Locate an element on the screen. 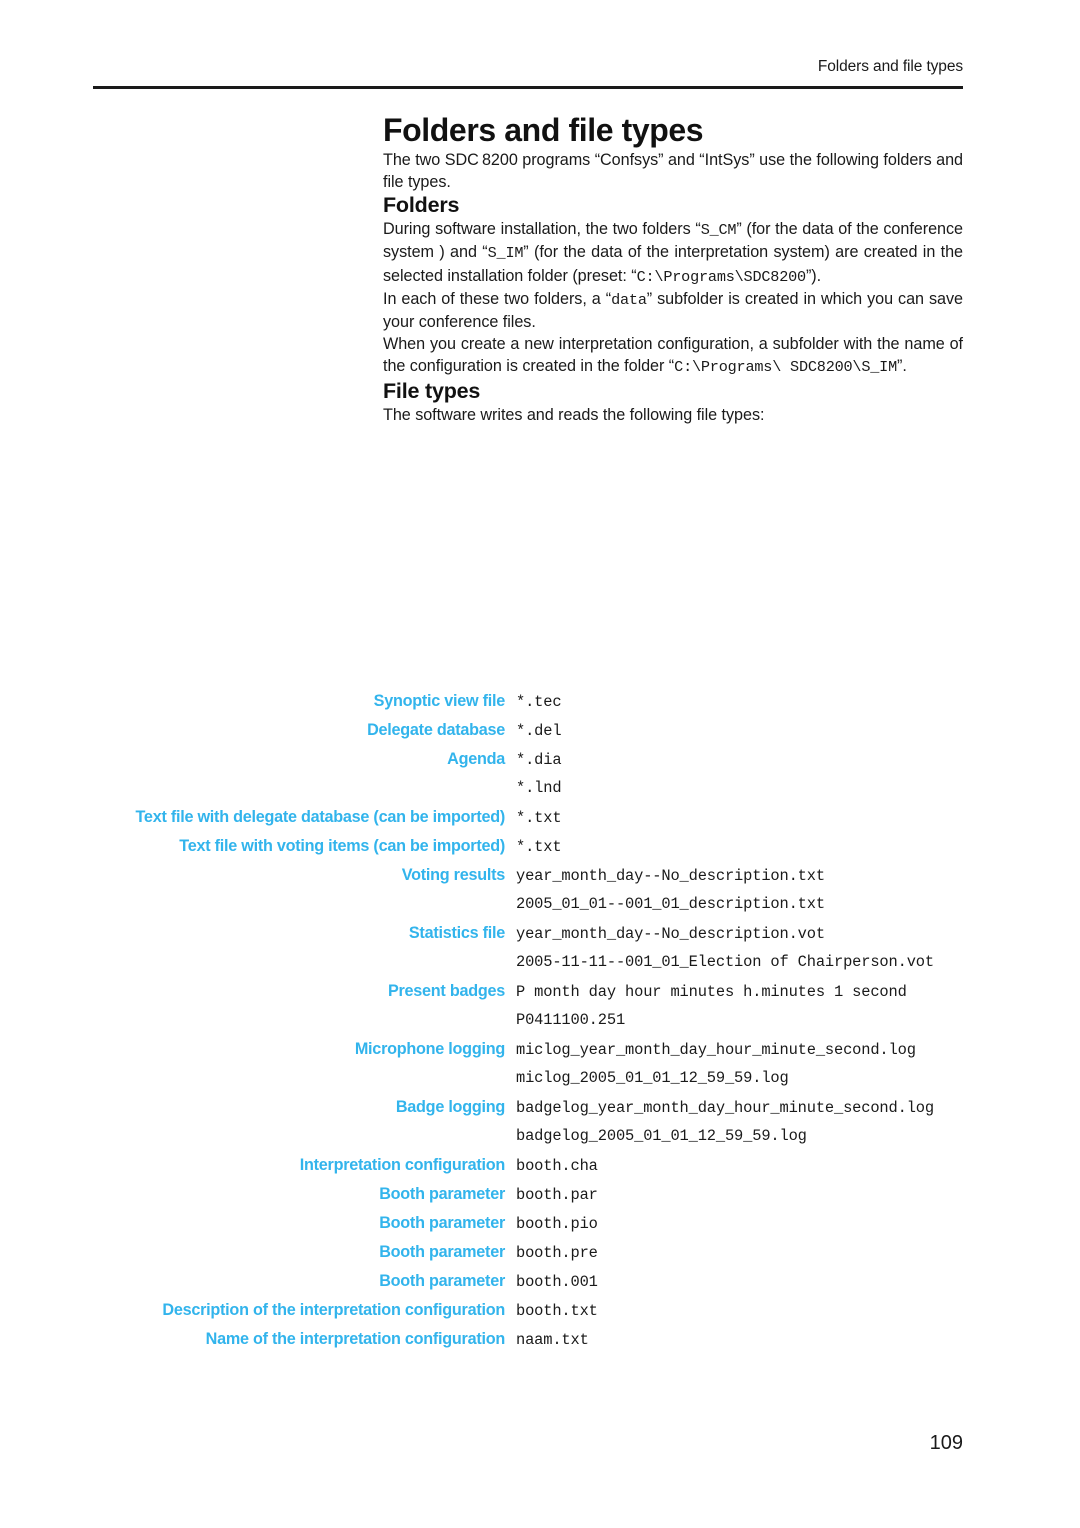  text-span: ”. is located at coordinates (902, 366).